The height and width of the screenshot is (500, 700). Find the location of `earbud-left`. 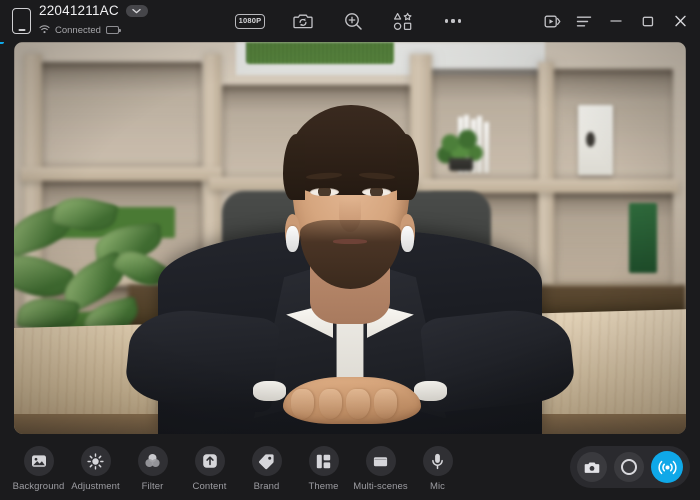

earbud-left is located at coordinates (292, 239).